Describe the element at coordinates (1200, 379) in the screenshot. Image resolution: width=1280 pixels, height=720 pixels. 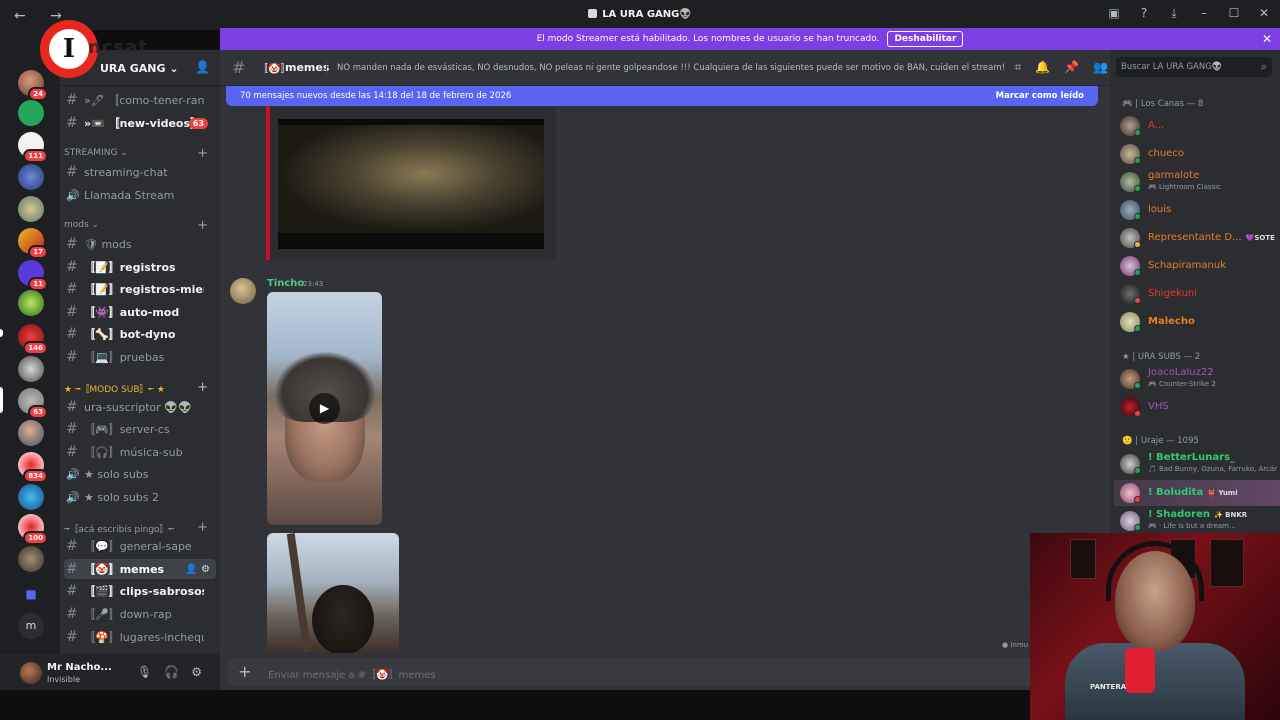
I see `member-item: JoacoLaluz22 🎮 Counter-Strike 2` at that location.